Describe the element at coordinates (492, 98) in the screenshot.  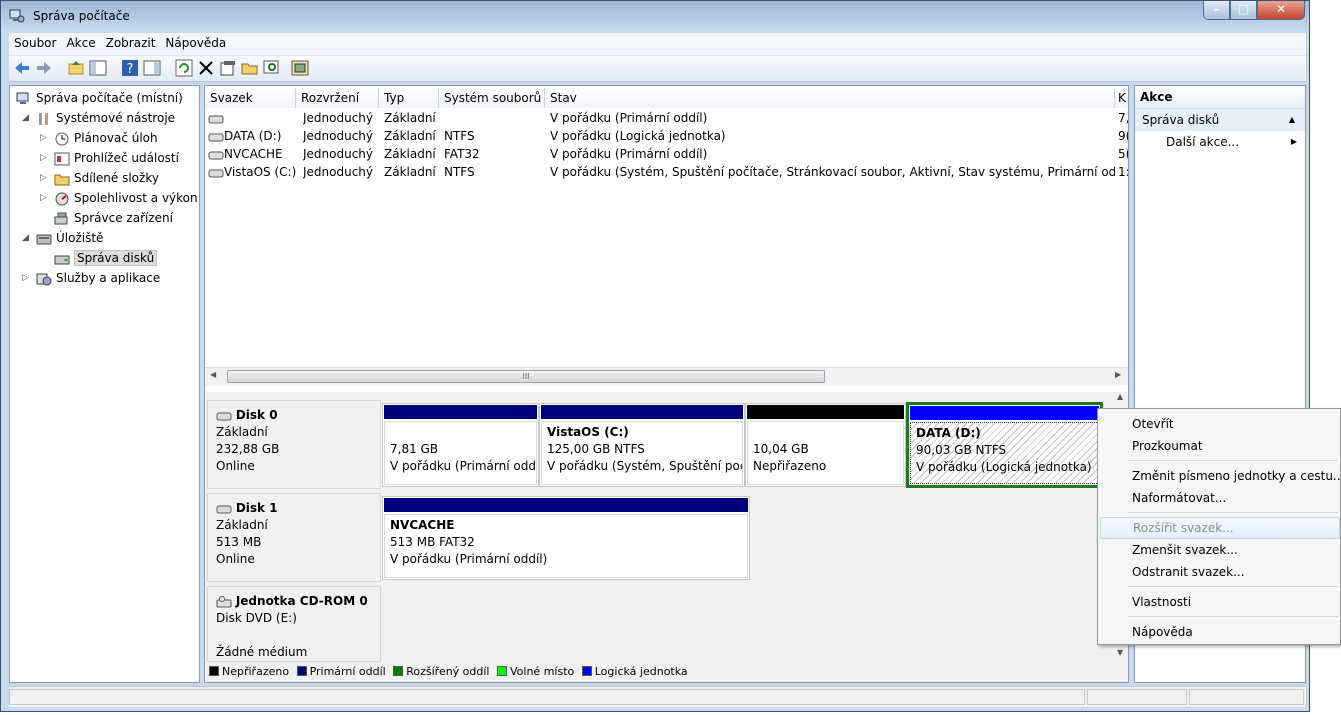
I see `column-header-filesystem: Systém souborů` at that location.